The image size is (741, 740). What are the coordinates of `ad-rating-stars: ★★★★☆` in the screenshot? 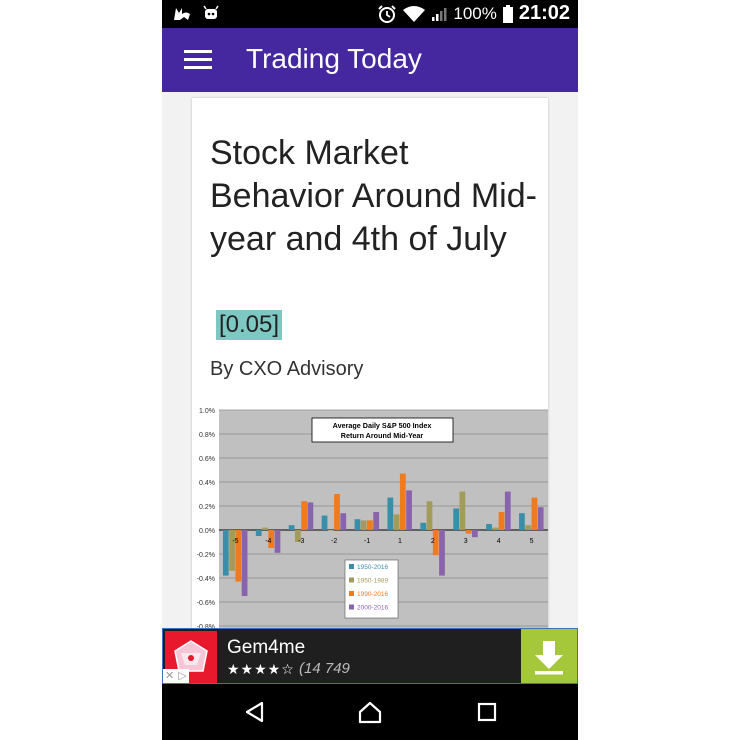 It's located at (261, 669).